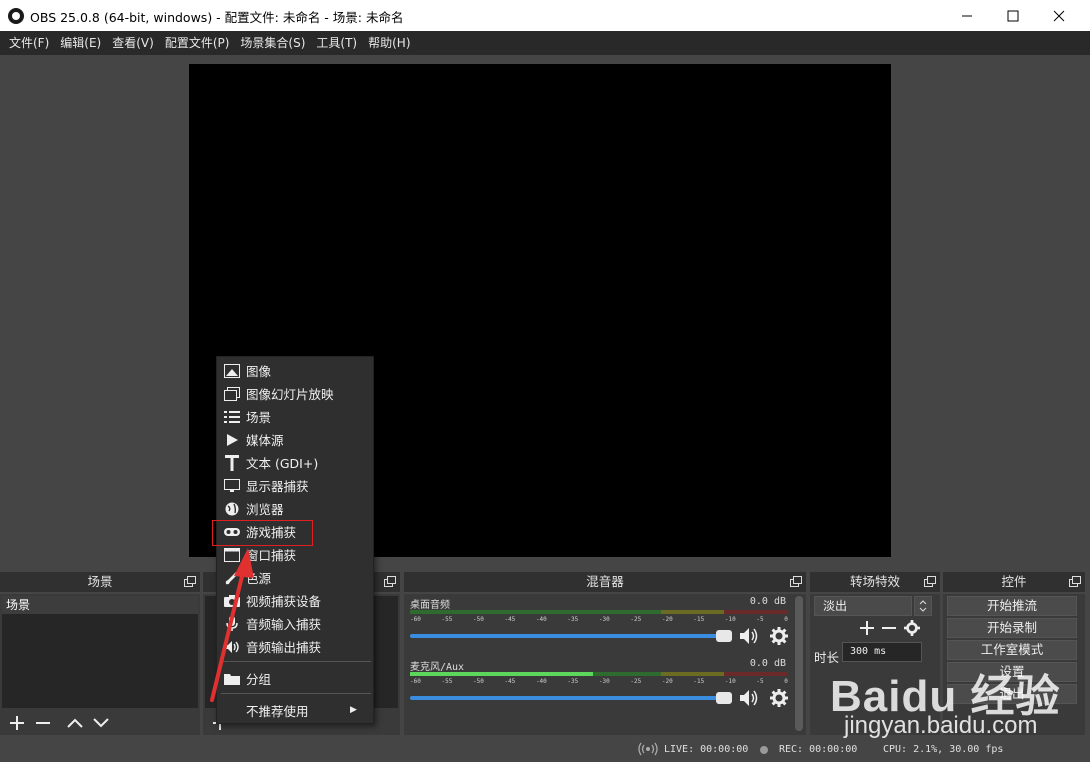  Describe the element at coordinates (955, 710) in the screenshot. I see `baidu-jingyan-watermark: Baidu 经验 jingyan.baidu.com` at that location.